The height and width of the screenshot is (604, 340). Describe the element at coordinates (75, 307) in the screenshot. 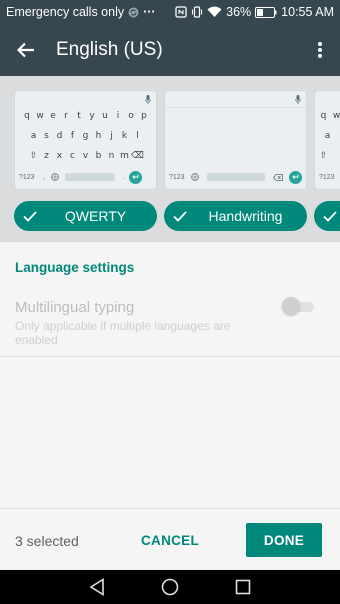

I see `multilingual-typing-title: Multilingual typing` at that location.